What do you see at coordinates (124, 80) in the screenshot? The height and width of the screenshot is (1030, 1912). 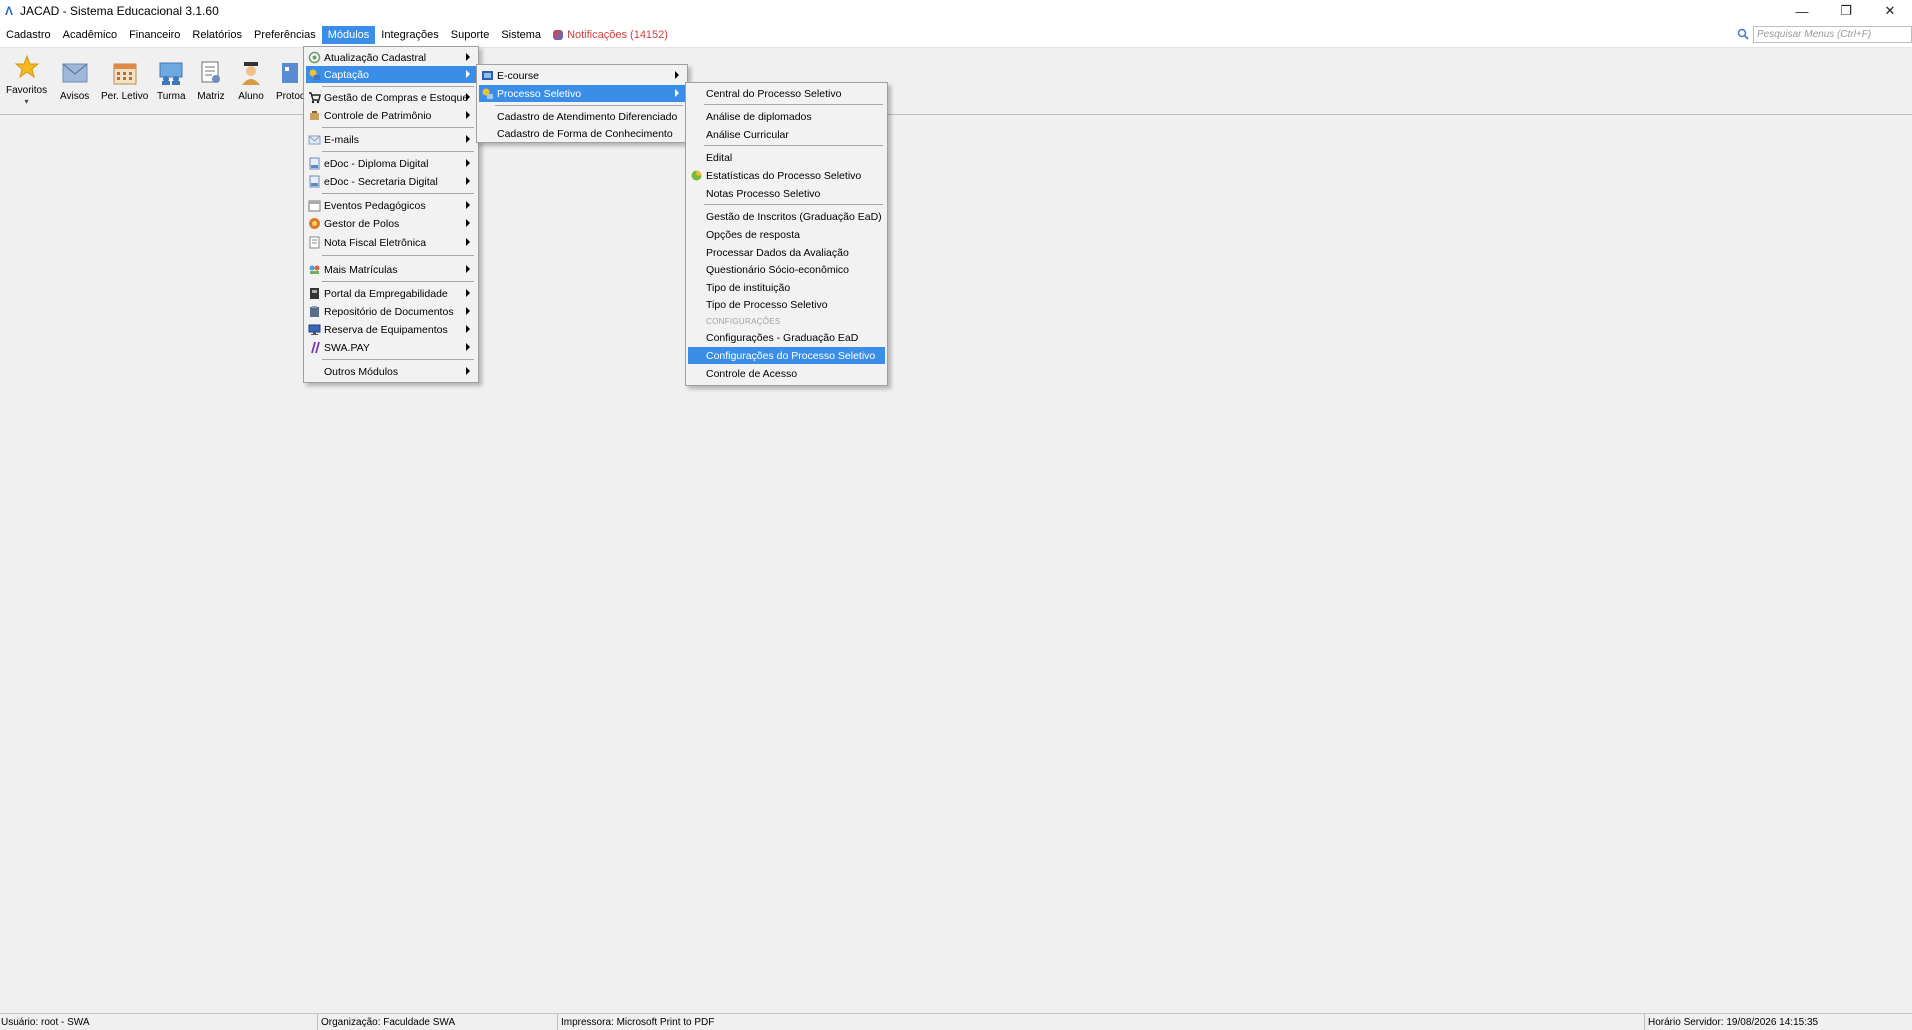 I see `toolbar-per-letivo: Per. Letivo` at bounding box center [124, 80].